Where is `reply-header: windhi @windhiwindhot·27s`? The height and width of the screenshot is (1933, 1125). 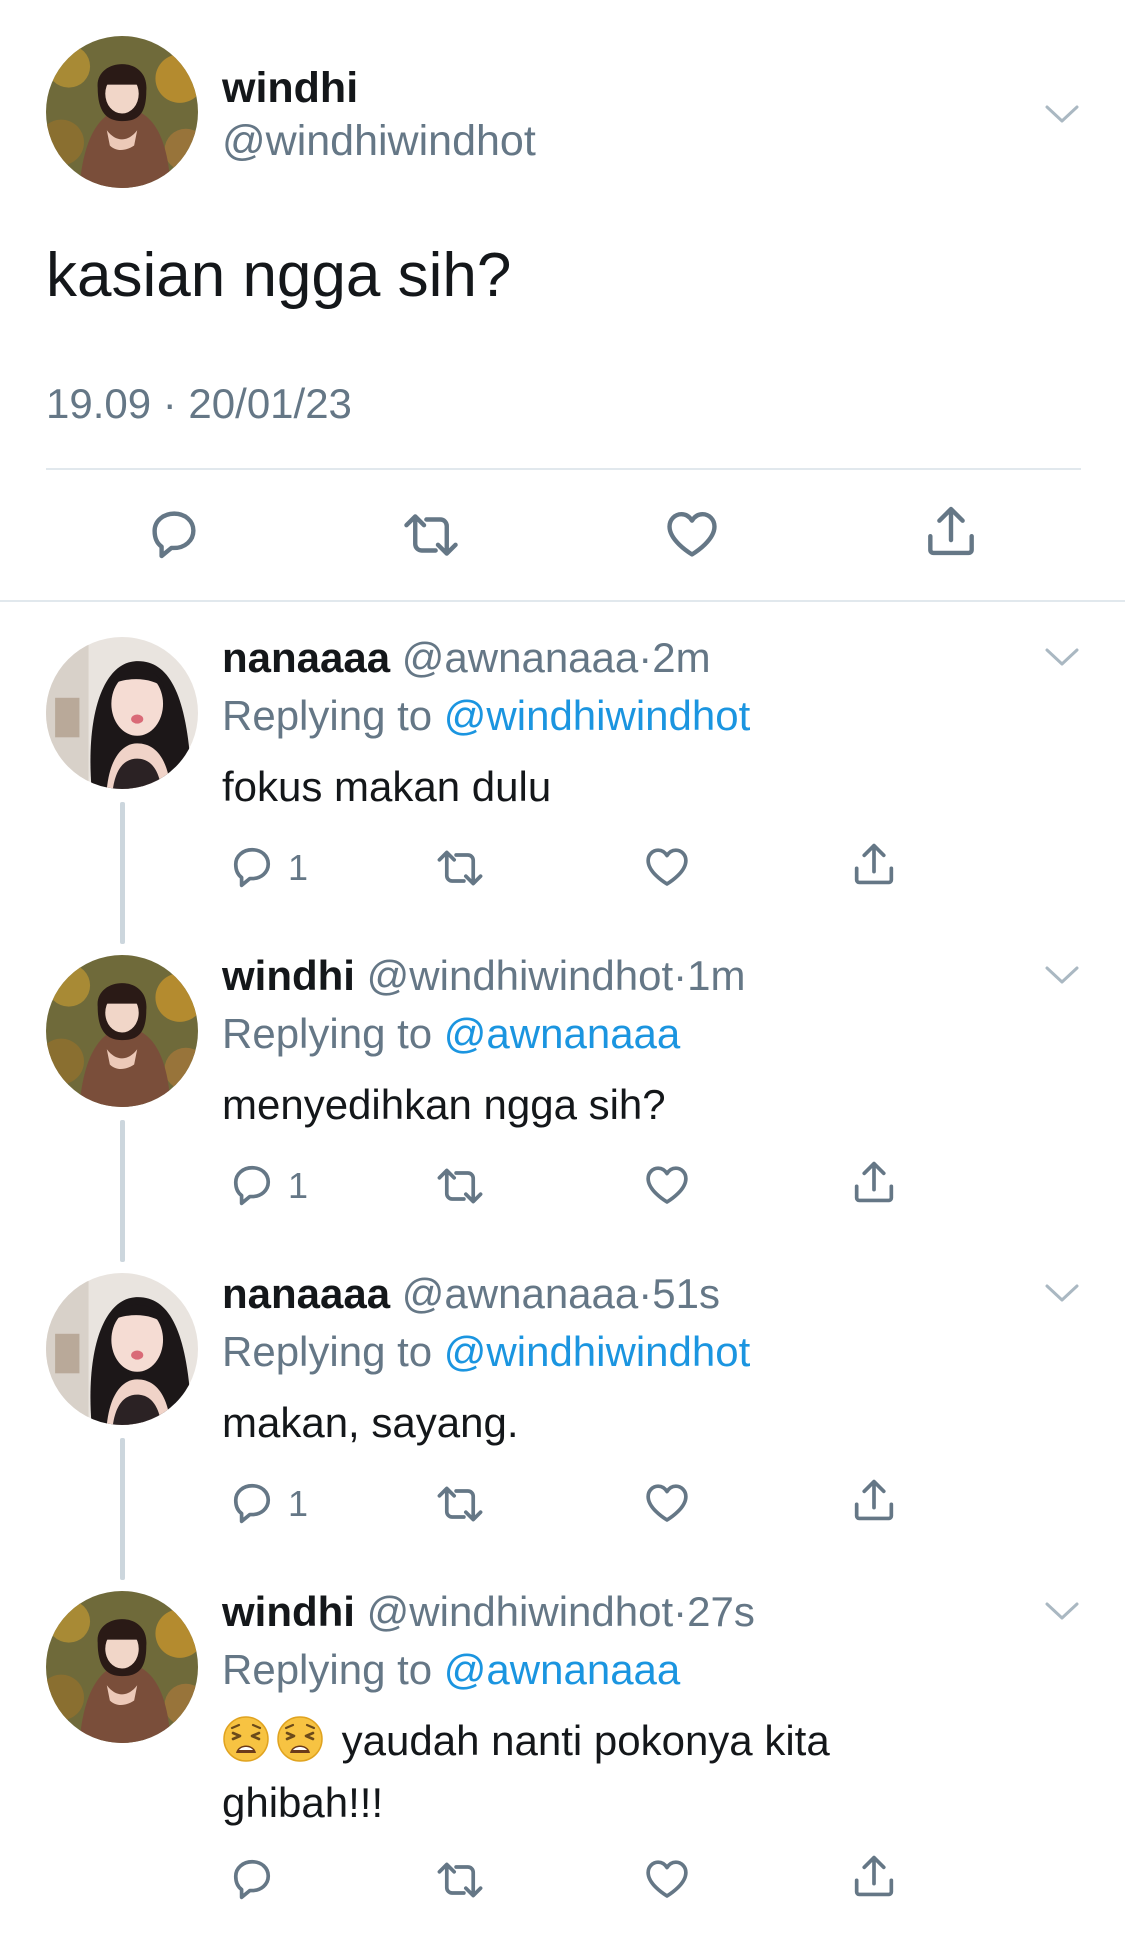 reply-header: windhi @windhiwindhot·27s is located at coordinates (488, 1612).